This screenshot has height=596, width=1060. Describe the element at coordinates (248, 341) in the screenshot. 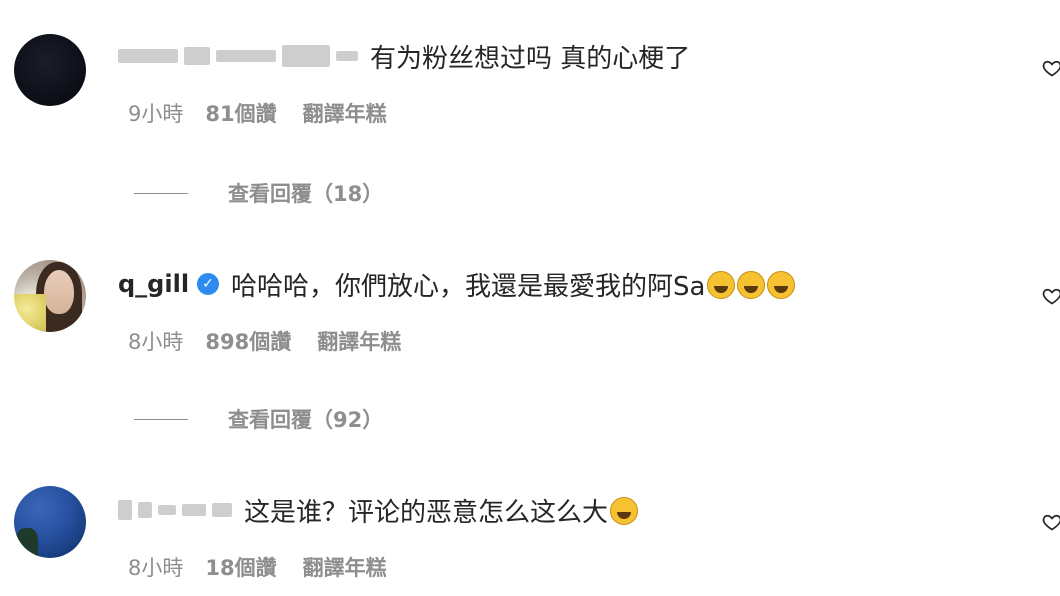

I see `like-count: 898個讚` at that location.